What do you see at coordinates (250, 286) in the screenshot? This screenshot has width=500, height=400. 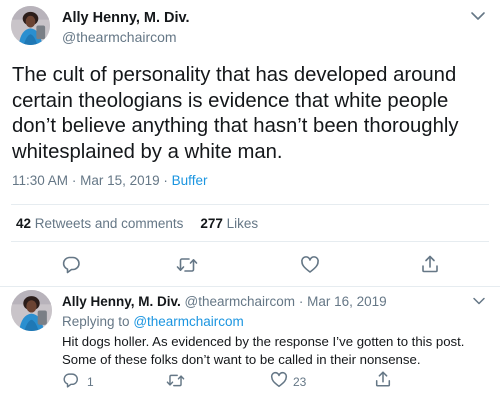 I see `thread-separator` at bounding box center [250, 286].